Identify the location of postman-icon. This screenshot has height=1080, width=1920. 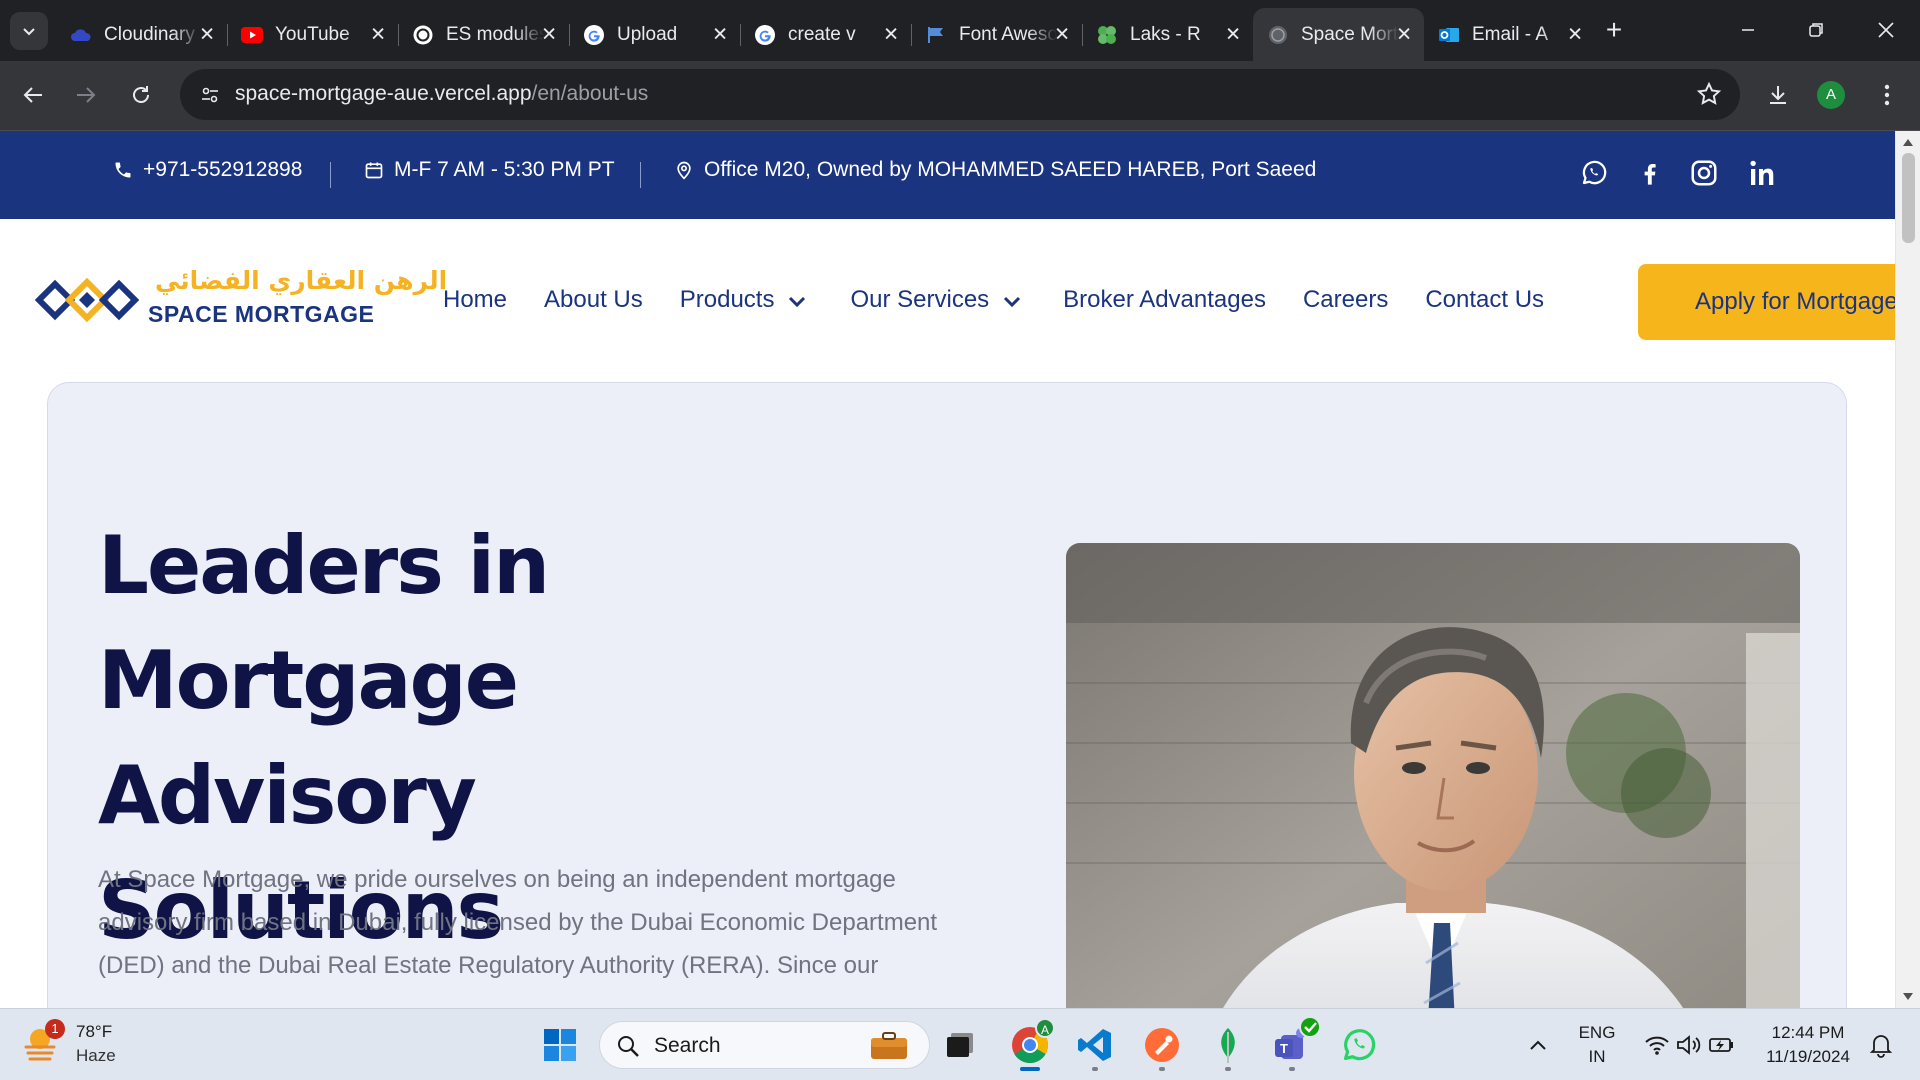
(1162, 1045).